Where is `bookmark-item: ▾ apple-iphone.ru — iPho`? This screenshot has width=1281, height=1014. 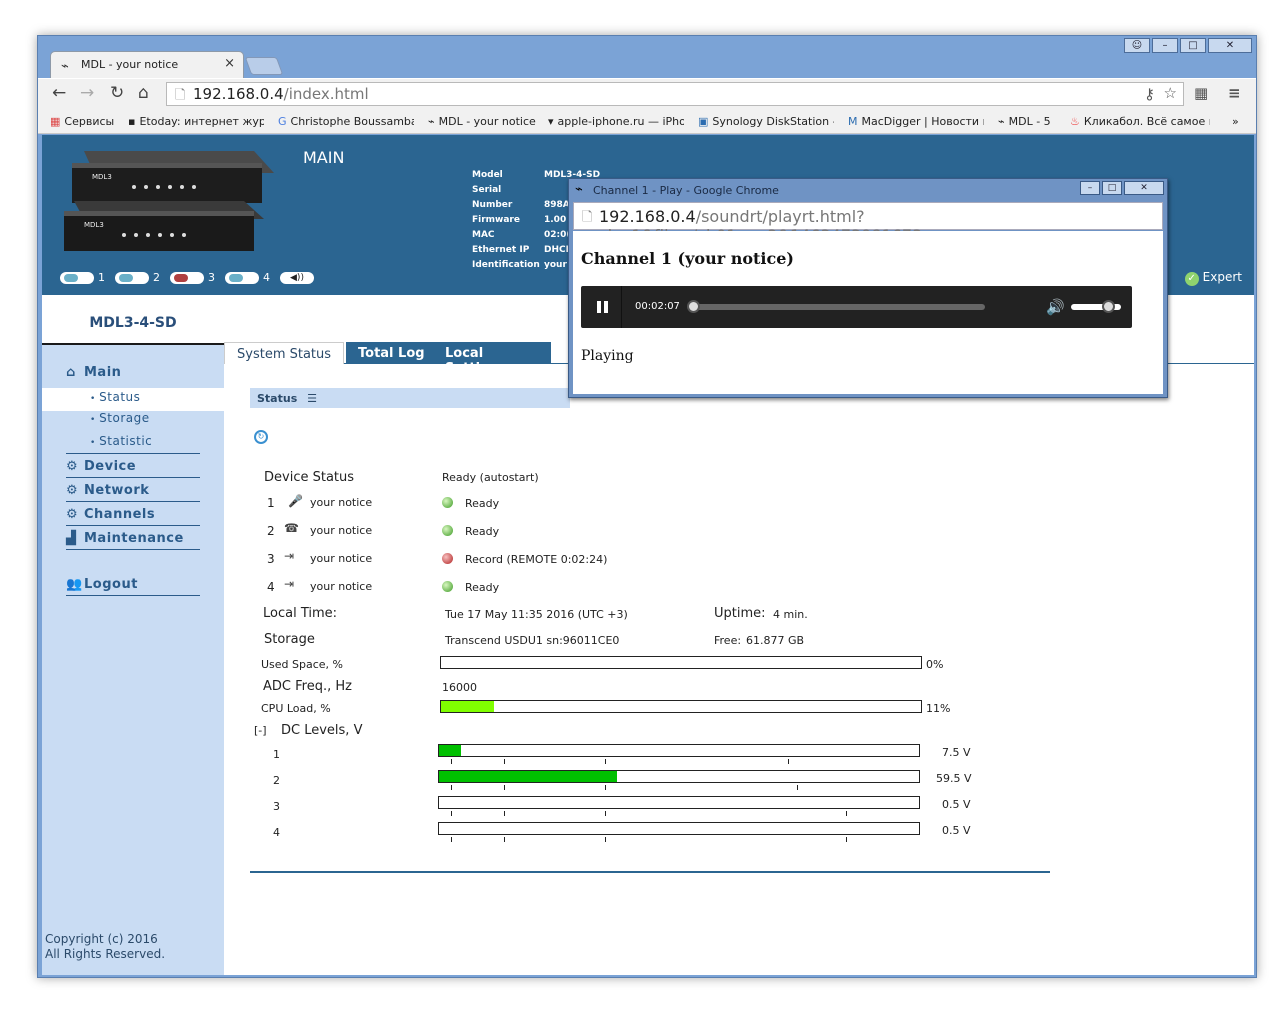
bookmark-item: ▾ apple-iphone.ru — iPho is located at coordinates (616, 121).